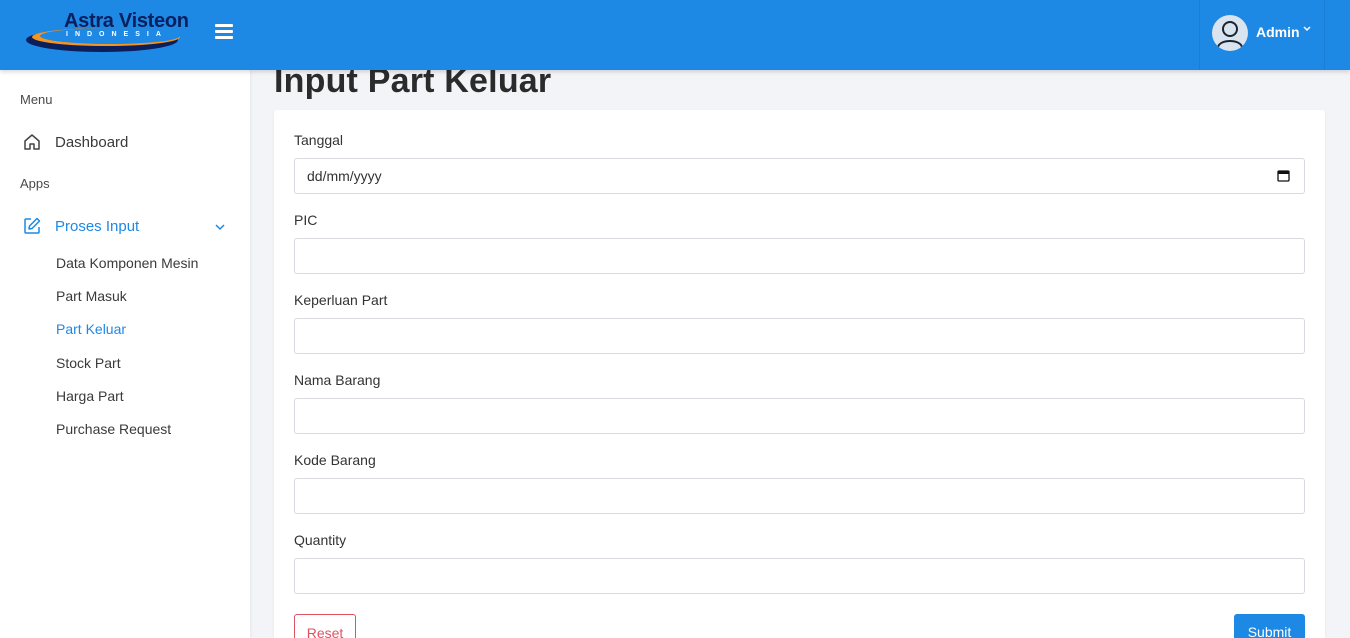  Describe the element at coordinates (91, 296) in the screenshot. I see `sidebar-subitem-part-masuk: Part Masuk` at that location.